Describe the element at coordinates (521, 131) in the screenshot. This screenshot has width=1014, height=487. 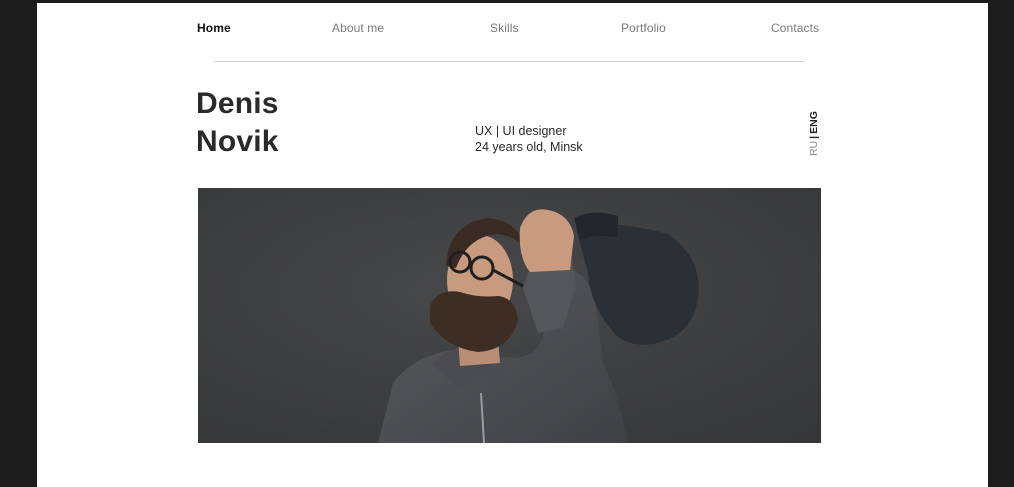
I see `hero-role: UX | UI designer` at that location.